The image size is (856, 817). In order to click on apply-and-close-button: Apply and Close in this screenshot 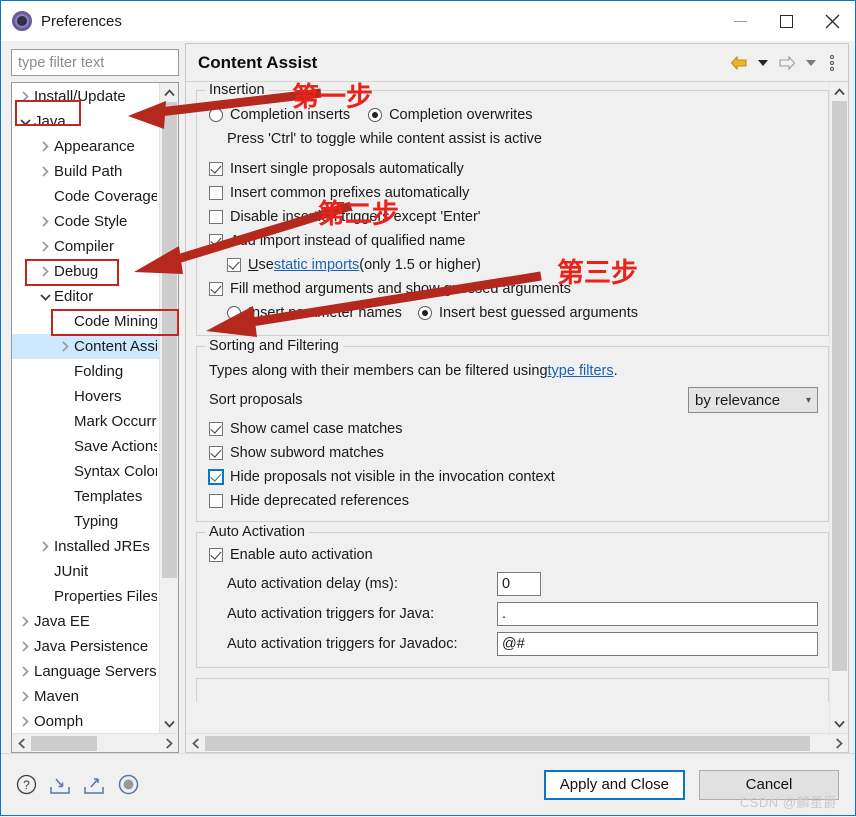, I will do `click(614, 784)`.